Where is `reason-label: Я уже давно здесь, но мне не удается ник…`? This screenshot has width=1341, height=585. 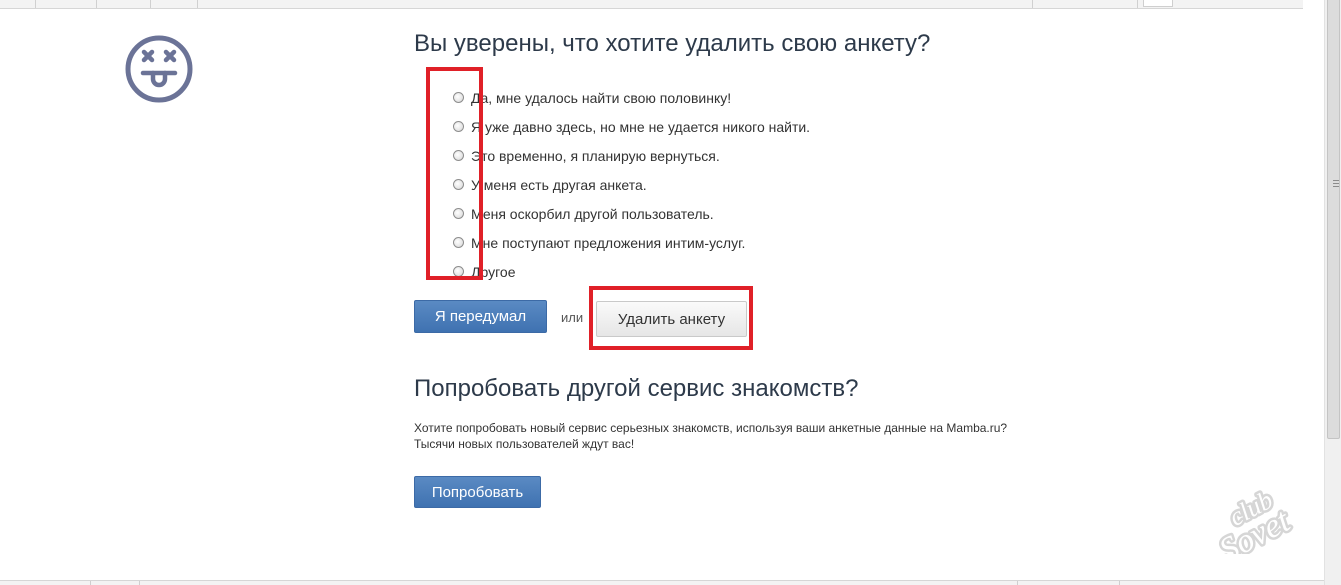
reason-label: Я уже давно здесь, но мне не удается ник… is located at coordinates (641, 126).